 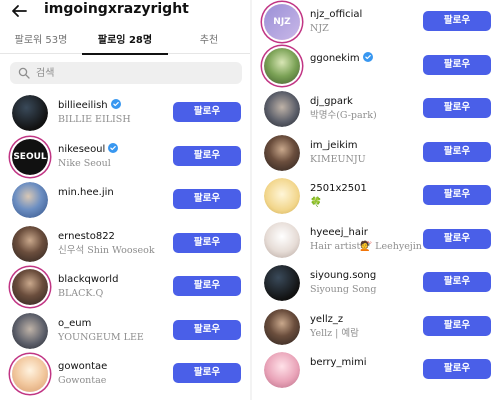 What do you see at coordinates (88, 279) in the screenshot?
I see `account-handle: blackqworld` at bounding box center [88, 279].